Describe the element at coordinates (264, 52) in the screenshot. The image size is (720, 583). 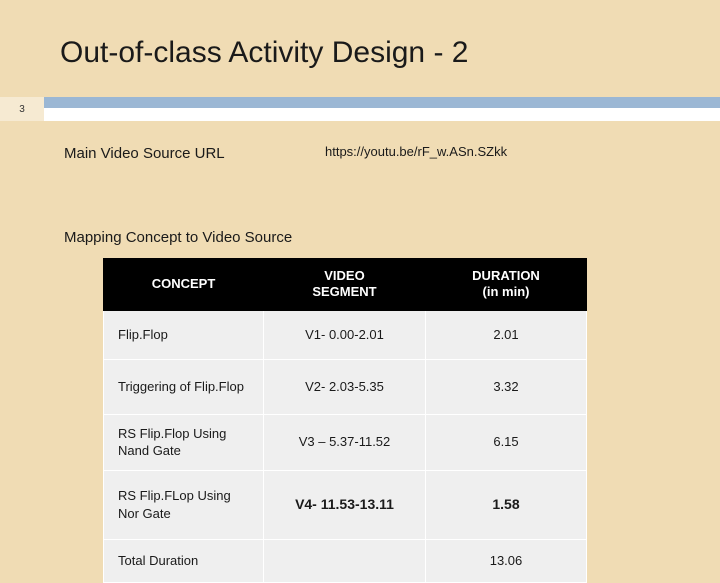
I see `page-title: Out-of-class Activity Design - 2` at that location.